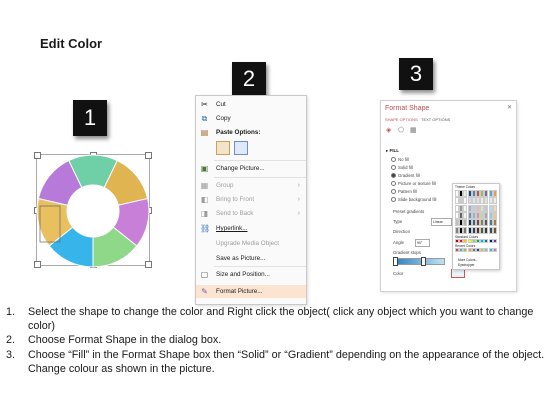 This screenshot has width=560, height=420. I want to click on page-title: Edit Color, so click(71, 43).